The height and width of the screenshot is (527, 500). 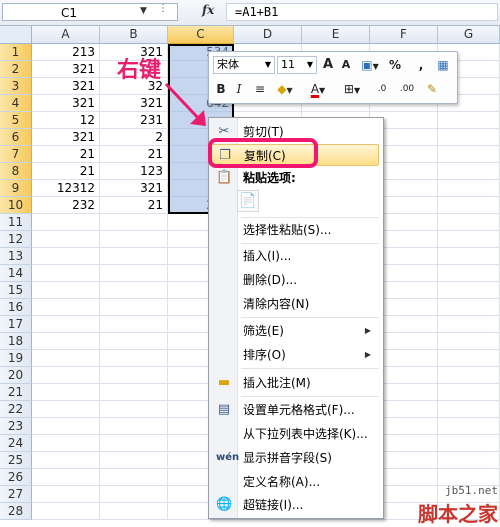 I want to click on row-header-5: 5, so click(x=16, y=120).